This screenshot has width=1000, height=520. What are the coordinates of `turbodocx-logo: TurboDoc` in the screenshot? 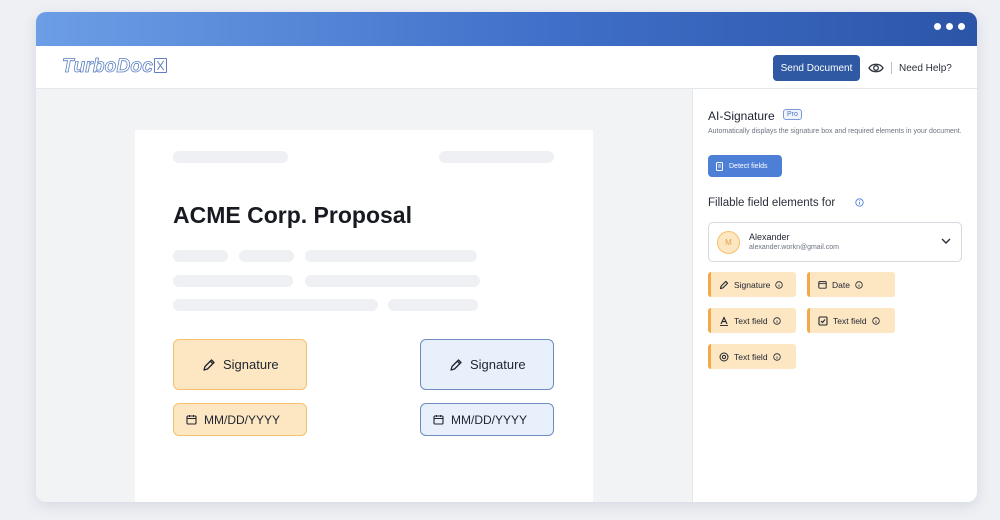 It's located at (114, 67).